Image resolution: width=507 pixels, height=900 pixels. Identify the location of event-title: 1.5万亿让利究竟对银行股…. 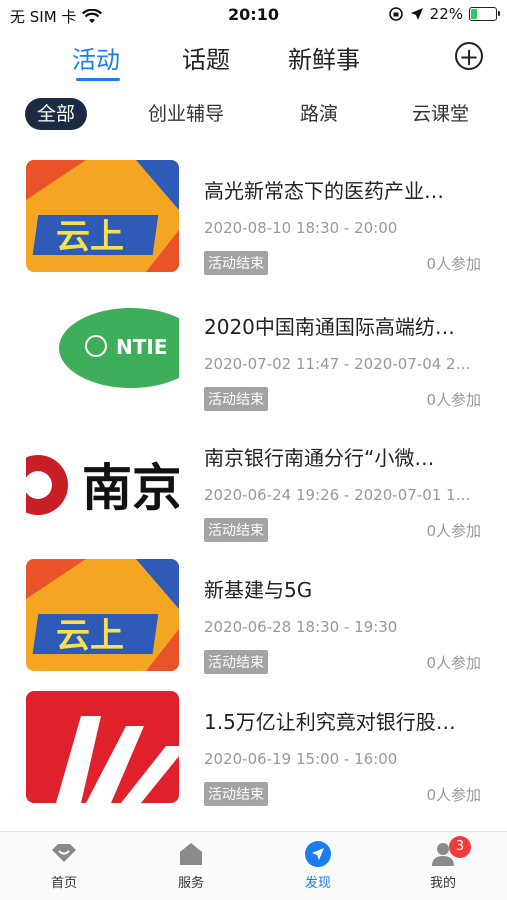
(330, 722).